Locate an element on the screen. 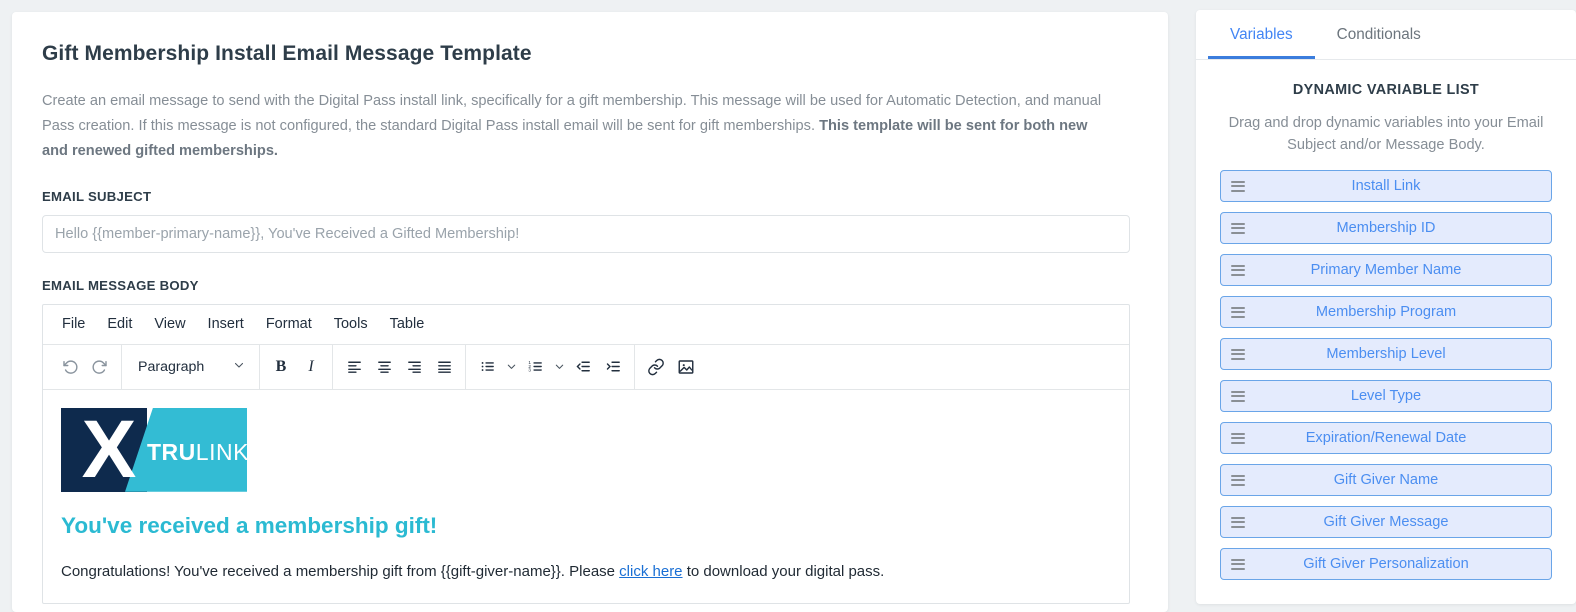 The width and height of the screenshot is (1576, 612). variable-pill-gift-giver-message: Gift Giver Message is located at coordinates (1386, 522).